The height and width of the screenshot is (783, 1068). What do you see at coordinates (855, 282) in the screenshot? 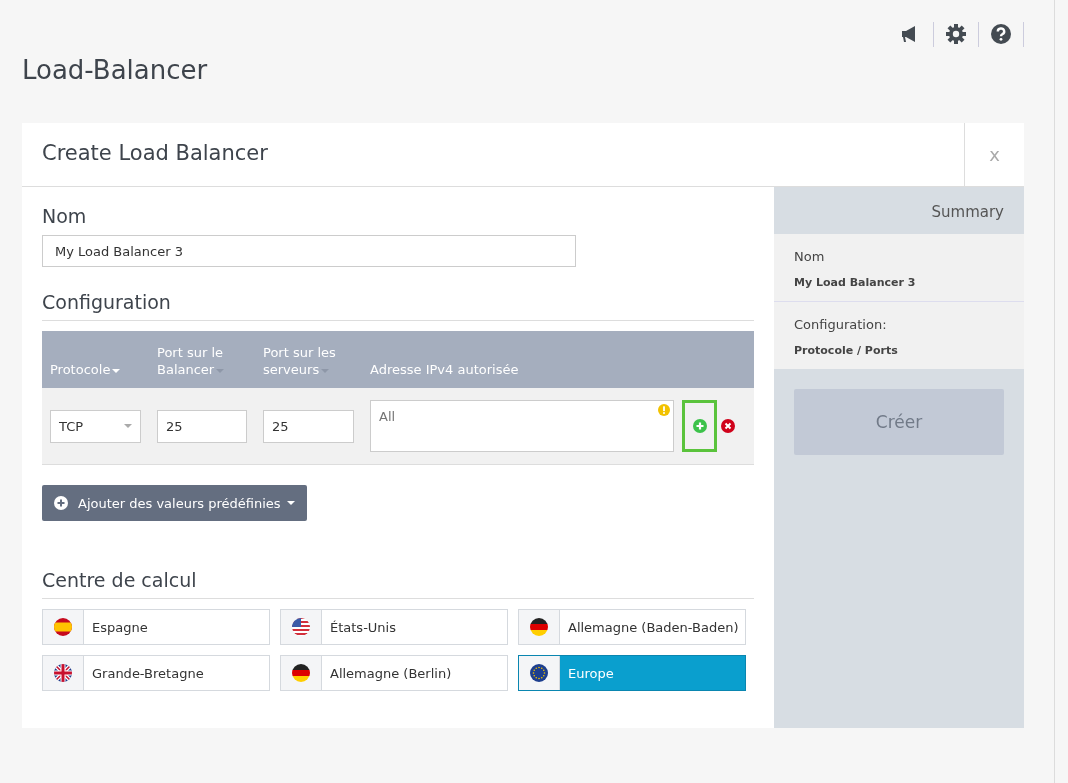
I see `summary-value: My Load Balancer 3` at bounding box center [855, 282].